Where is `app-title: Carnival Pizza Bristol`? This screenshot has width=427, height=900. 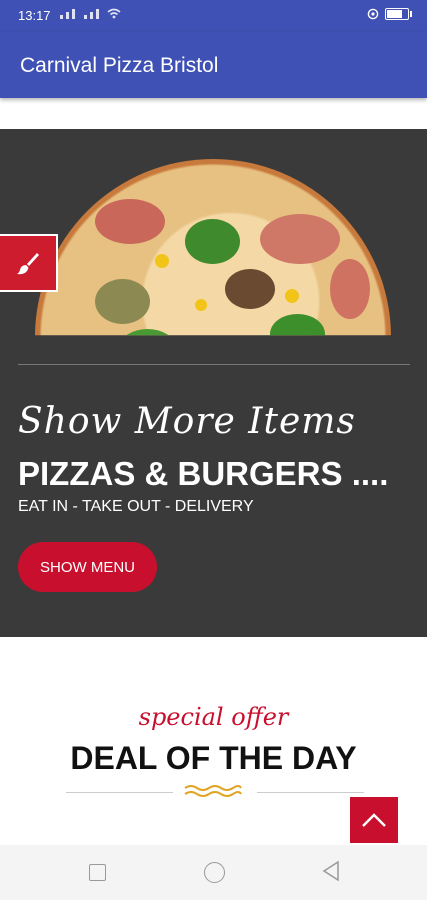
app-title: Carnival Pizza Bristol is located at coordinates (119, 65).